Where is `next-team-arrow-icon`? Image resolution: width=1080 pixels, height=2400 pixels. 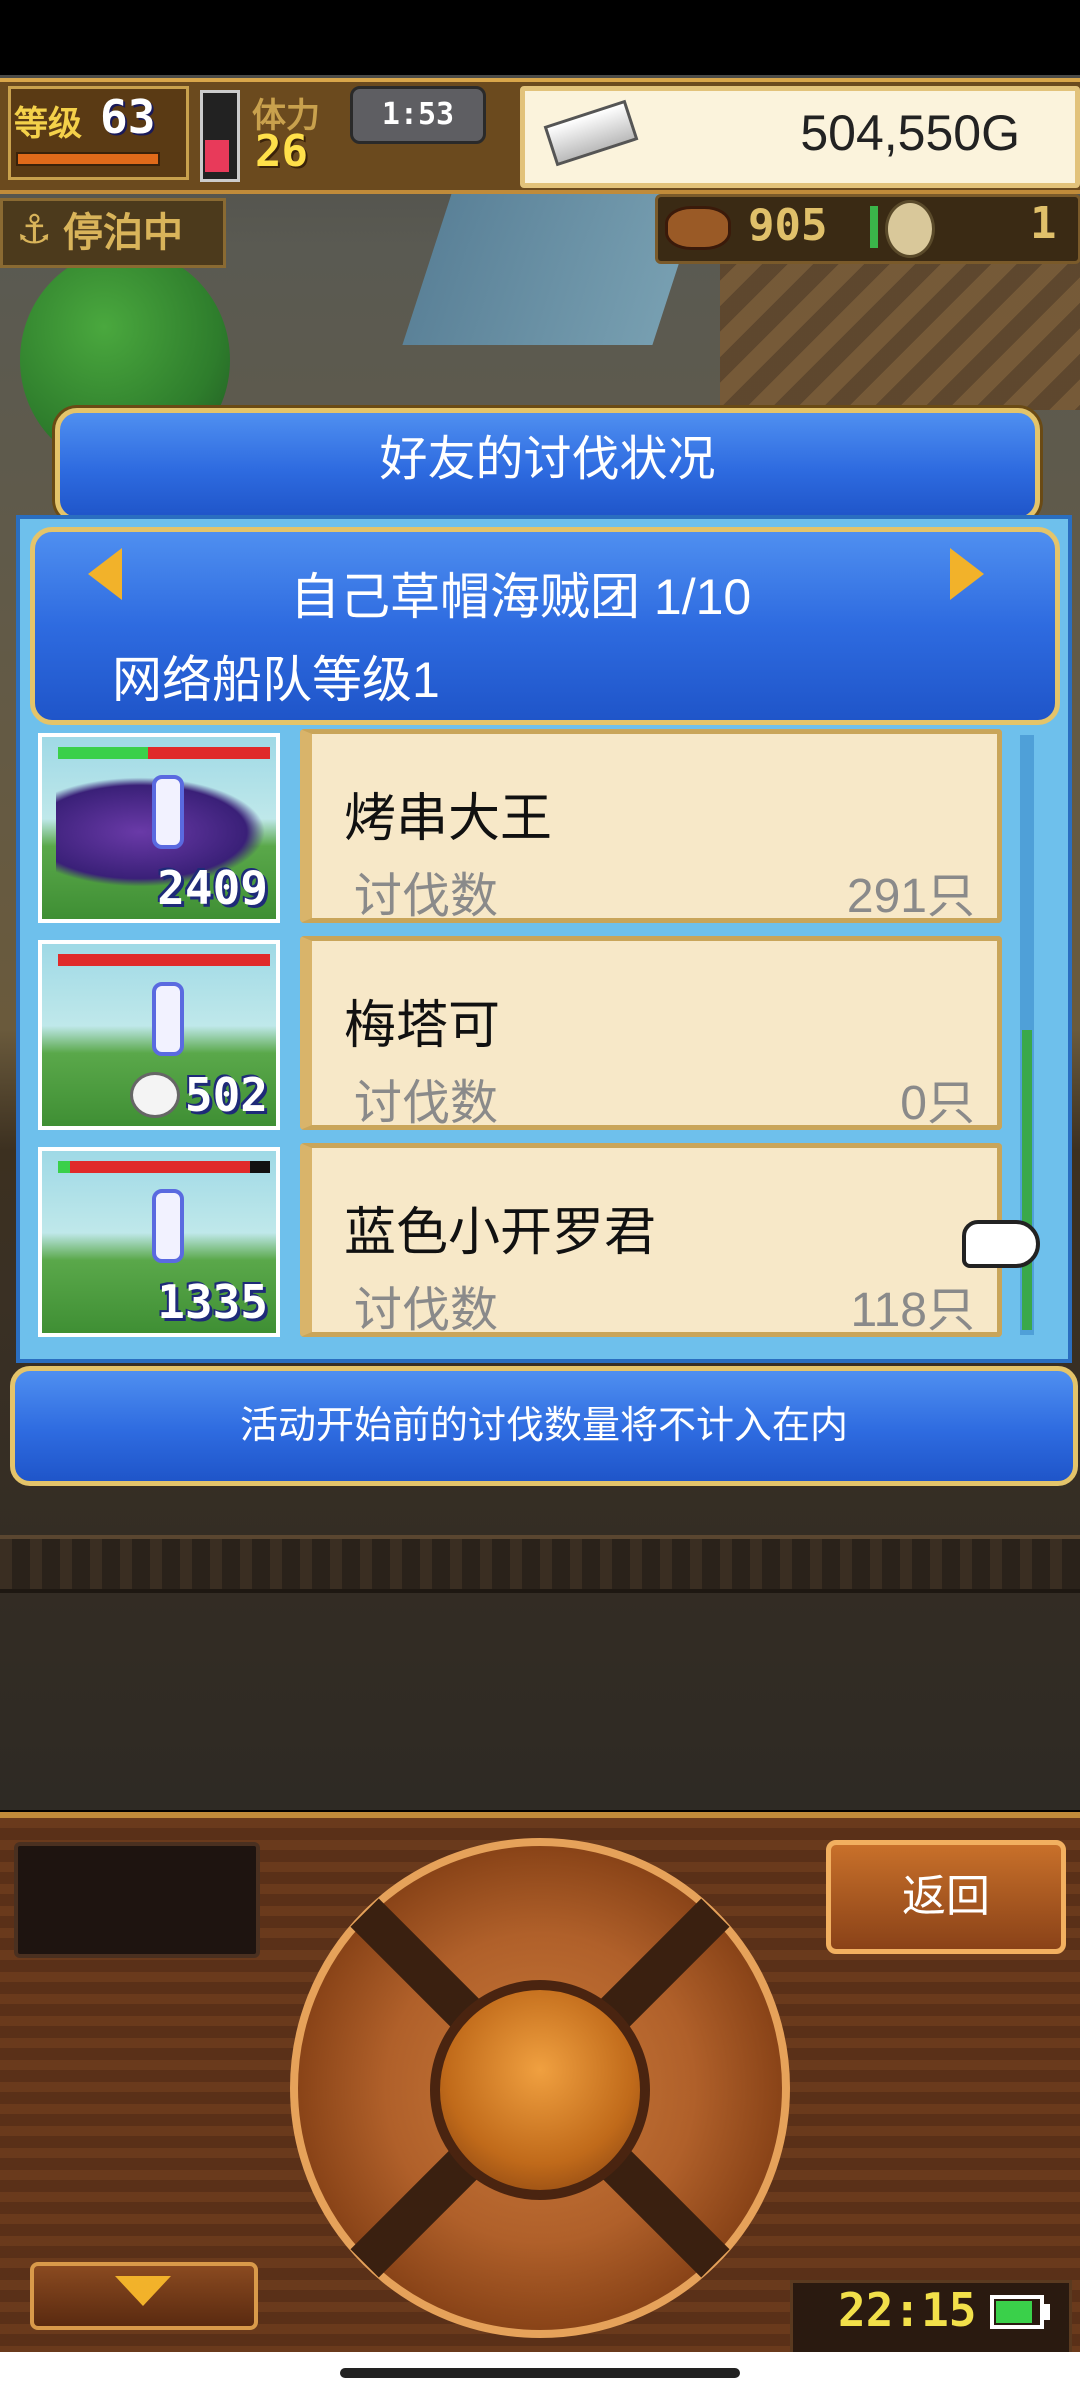 next-team-arrow-icon is located at coordinates (967, 574).